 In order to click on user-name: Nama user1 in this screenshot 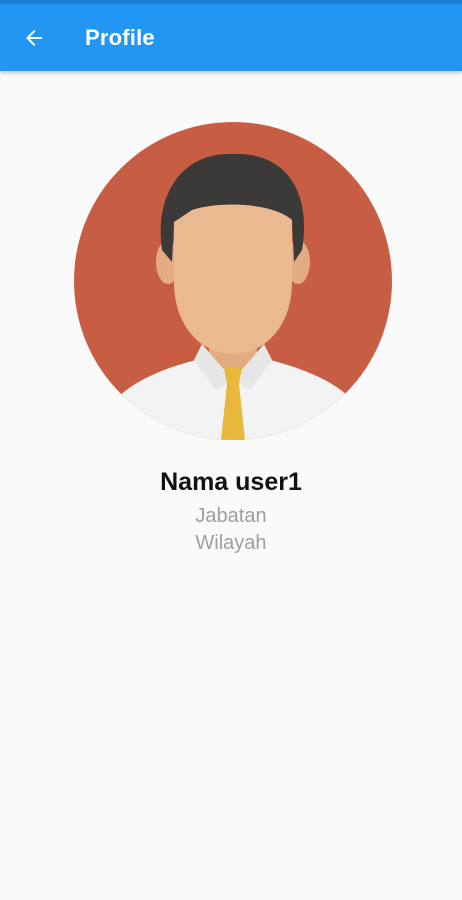, I will do `click(231, 482)`.